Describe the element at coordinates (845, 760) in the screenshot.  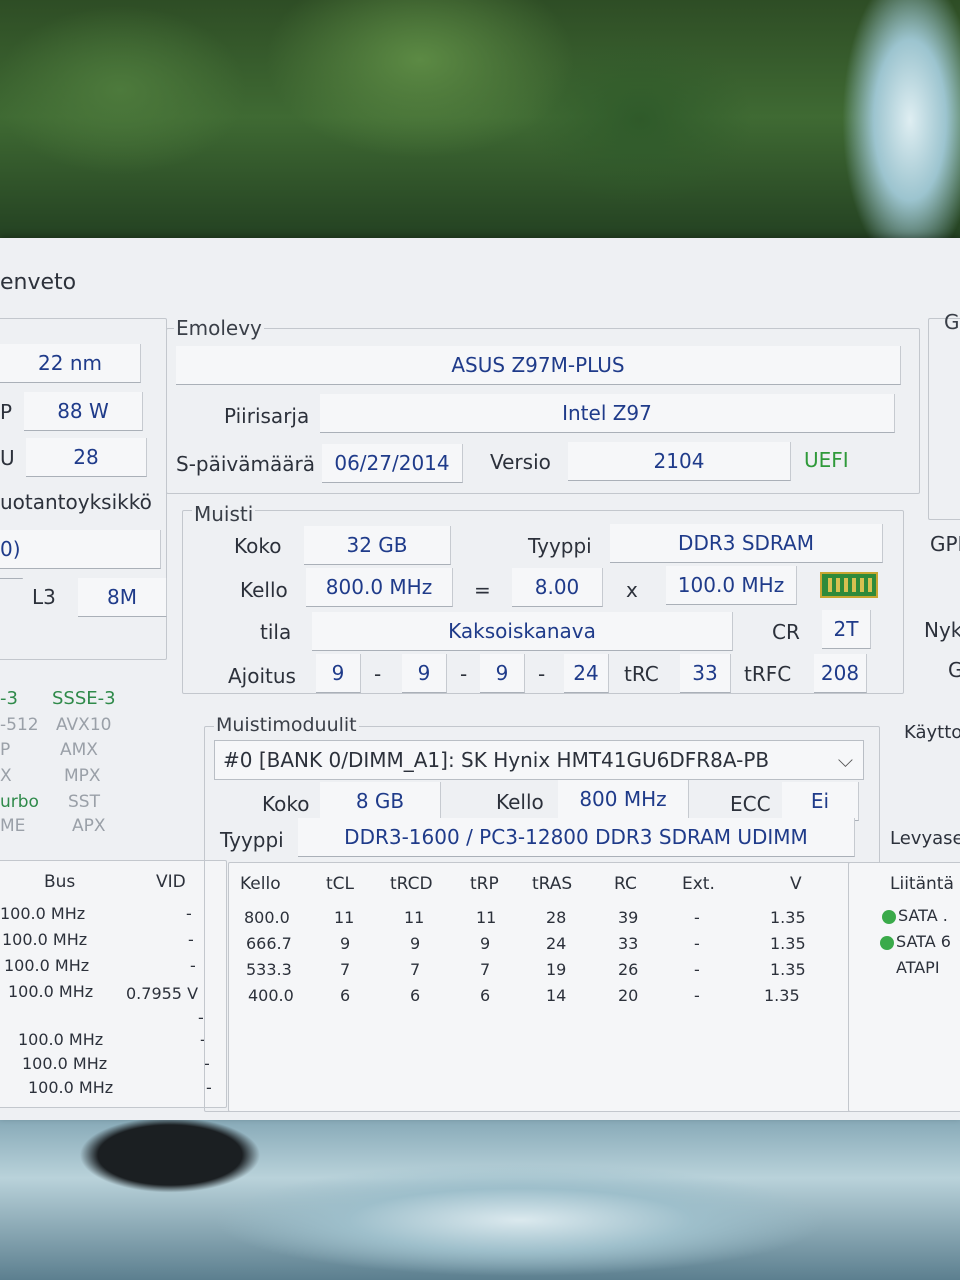
I see `chevron-down-icon: ⌵` at that location.